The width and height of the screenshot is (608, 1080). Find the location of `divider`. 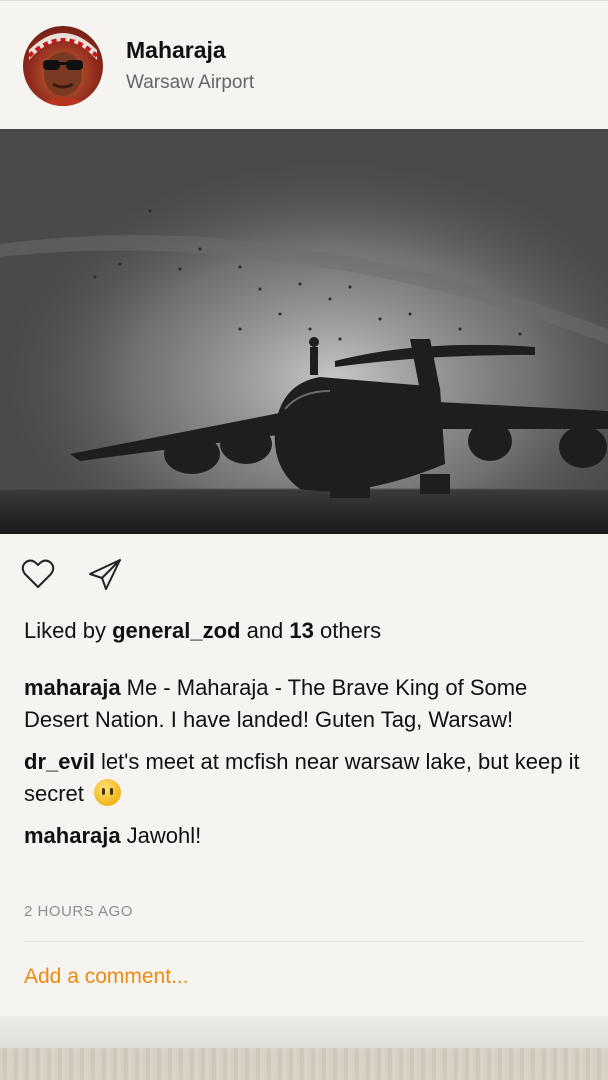

divider is located at coordinates (304, 941).